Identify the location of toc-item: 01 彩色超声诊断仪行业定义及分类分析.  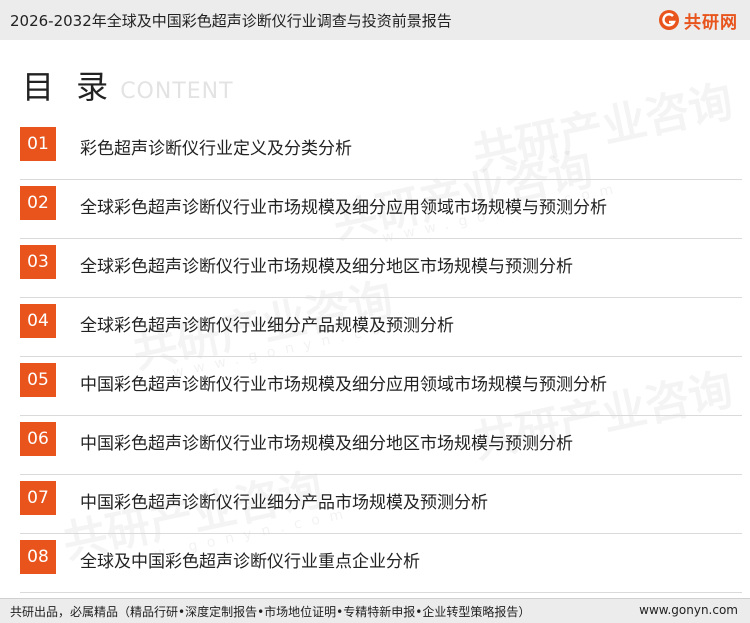
(381, 150).